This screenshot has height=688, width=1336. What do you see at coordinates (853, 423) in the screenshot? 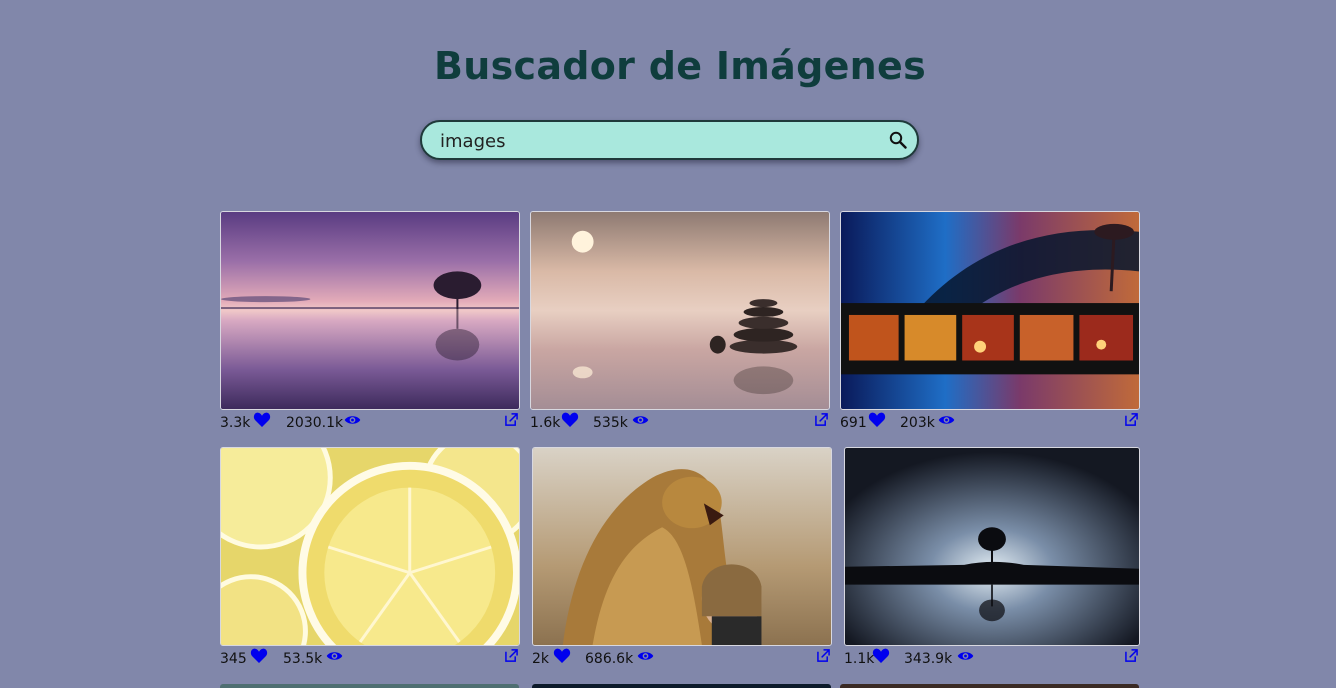
I see `likes-count: 691` at bounding box center [853, 423].